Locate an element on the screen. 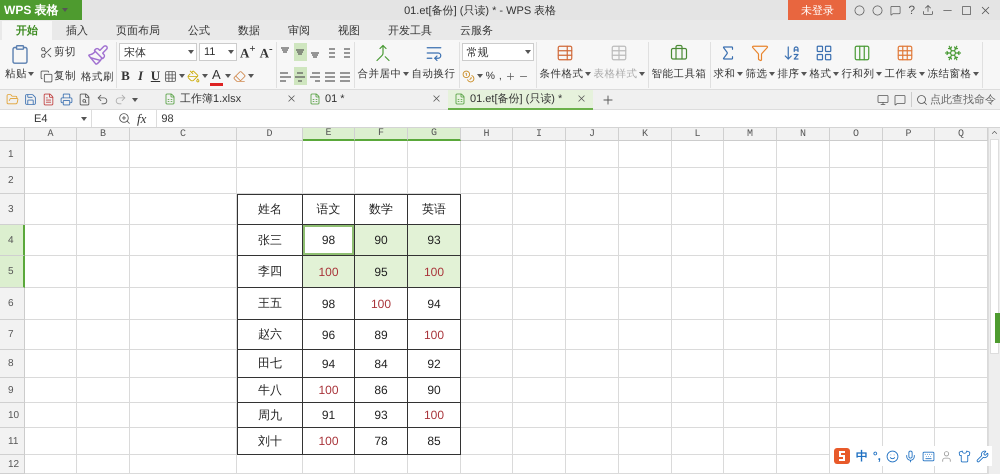 This screenshot has width=1000, height=474. print-preview-icon is located at coordinates (84, 99).